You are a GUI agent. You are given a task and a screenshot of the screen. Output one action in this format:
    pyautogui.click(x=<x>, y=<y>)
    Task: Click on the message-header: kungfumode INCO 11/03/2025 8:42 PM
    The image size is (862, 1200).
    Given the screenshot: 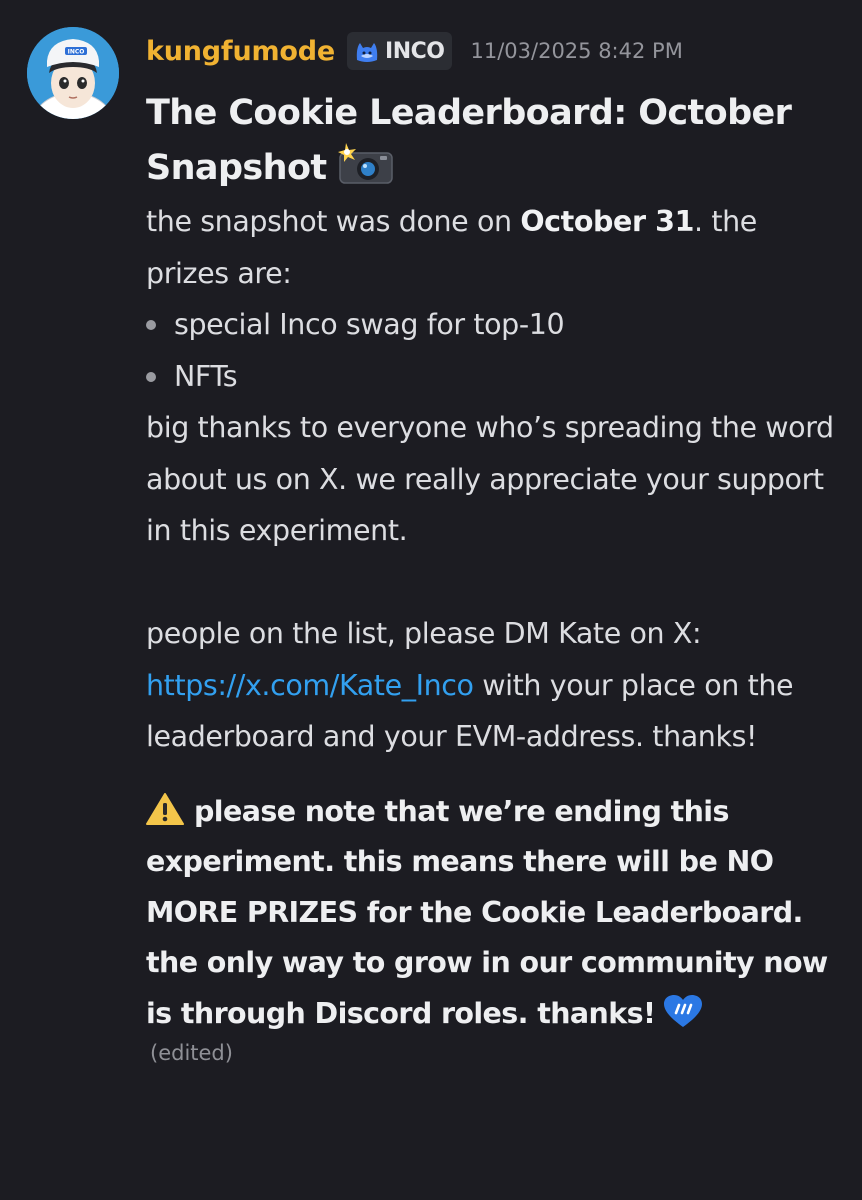 What is the action you would take?
    pyautogui.click(x=496, y=51)
    